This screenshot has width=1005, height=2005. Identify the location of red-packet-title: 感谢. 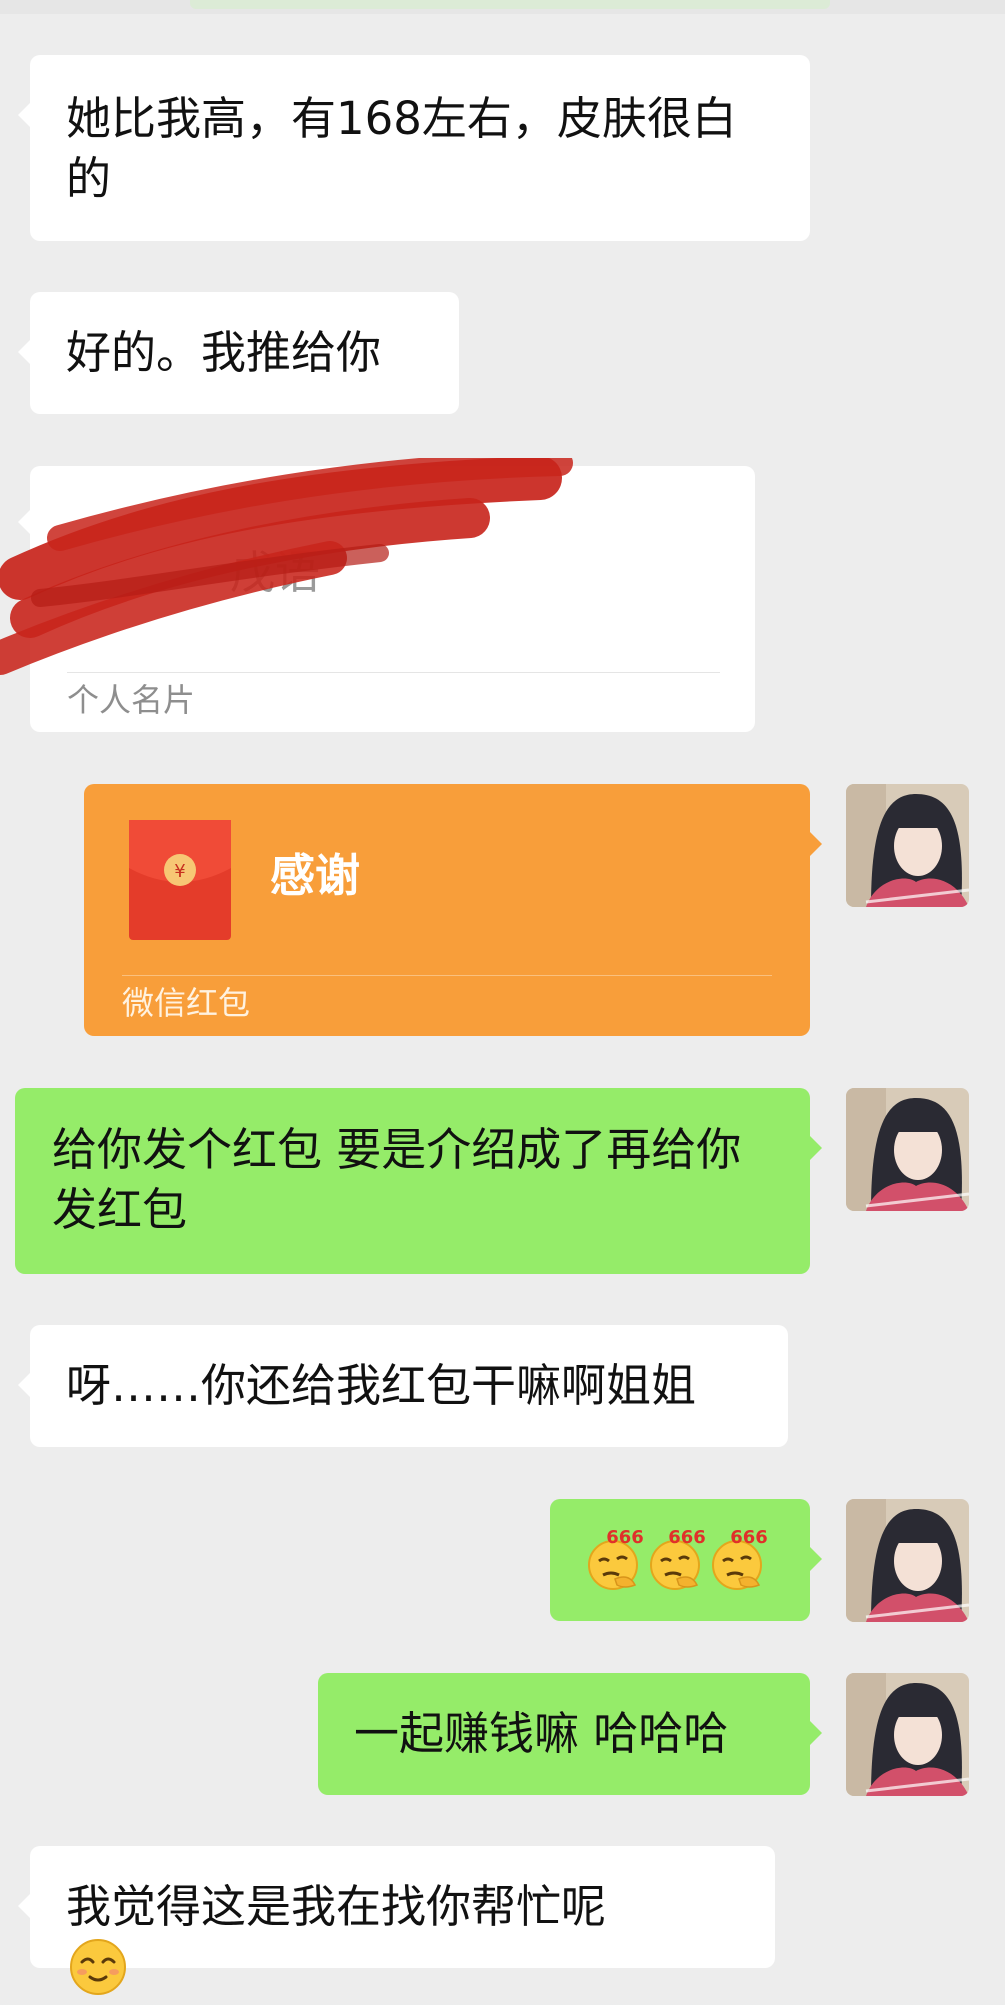
(315, 875).